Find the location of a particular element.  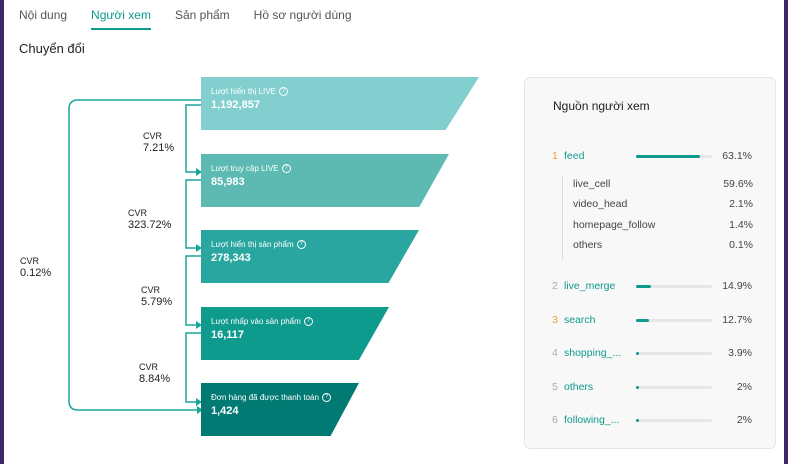

source-row-search: 3 search 12.7% is located at coordinates (652, 321).